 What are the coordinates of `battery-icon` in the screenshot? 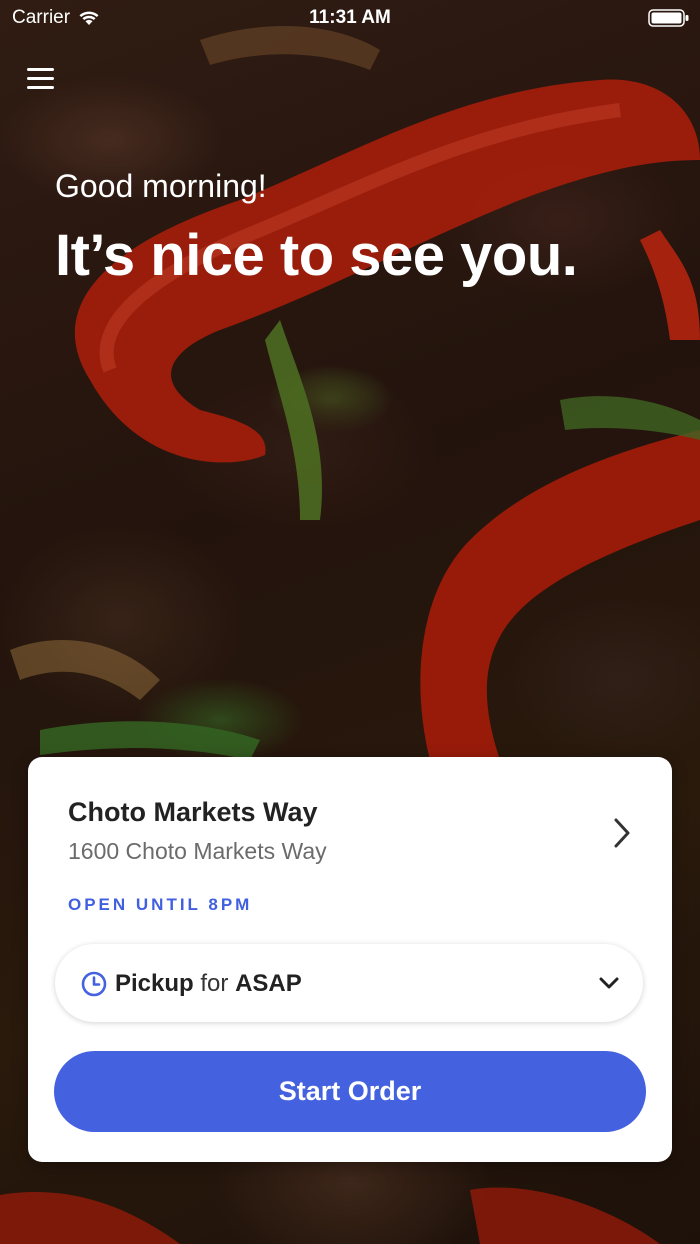 It's located at (668, 18).